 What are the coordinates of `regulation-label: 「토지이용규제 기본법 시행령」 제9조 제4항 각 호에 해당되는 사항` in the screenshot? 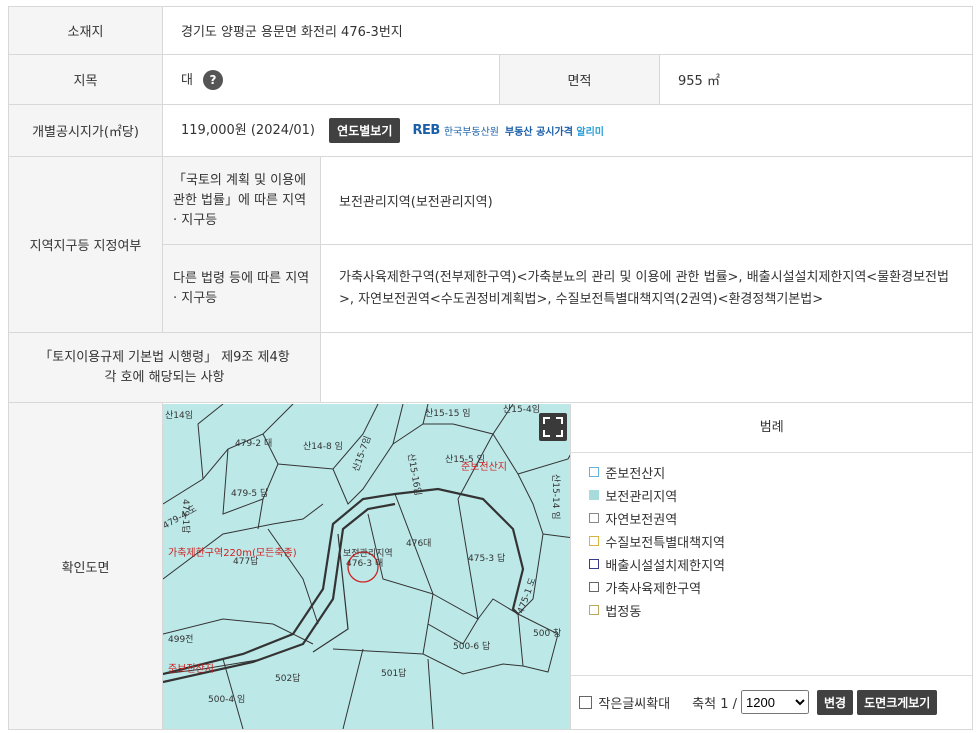 It's located at (164, 367).